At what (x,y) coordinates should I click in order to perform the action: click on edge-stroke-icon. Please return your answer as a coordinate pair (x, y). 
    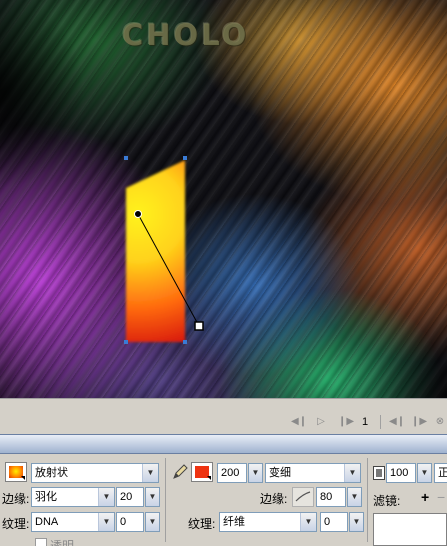
    Looking at the image, I should click on (303, 497).